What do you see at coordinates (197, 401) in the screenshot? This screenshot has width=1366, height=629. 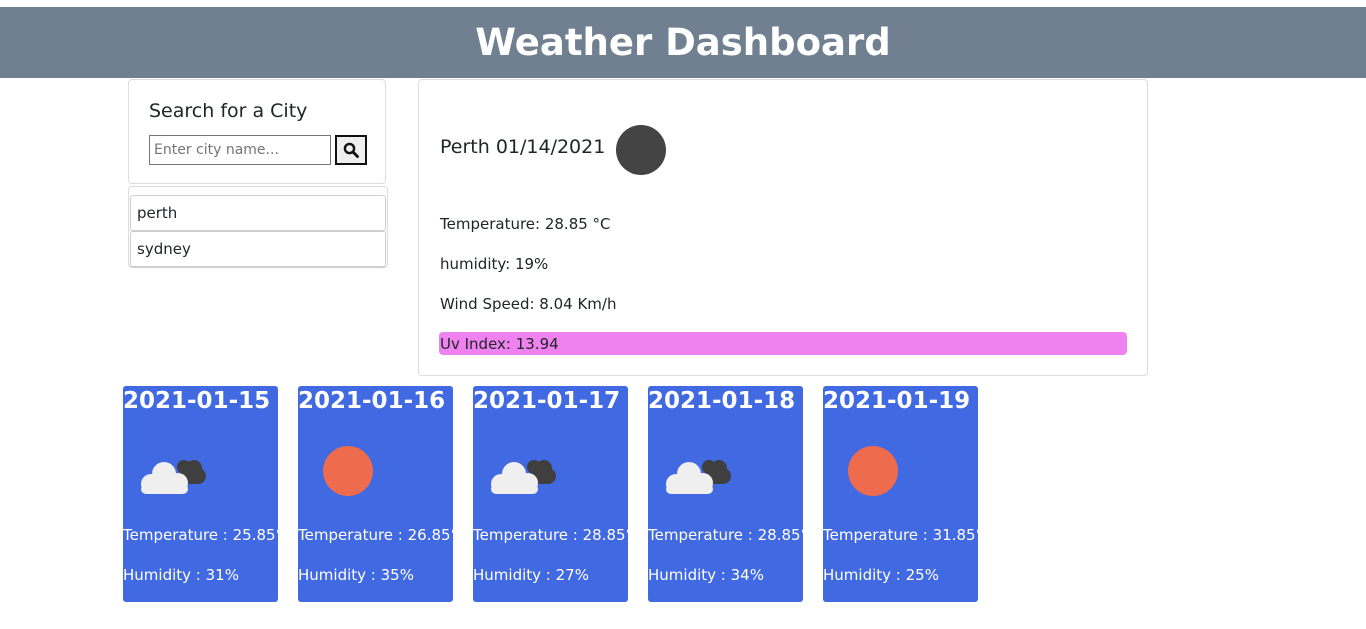 I see `forecast-date: 2021-01-15` at bounding box center [197, 401].